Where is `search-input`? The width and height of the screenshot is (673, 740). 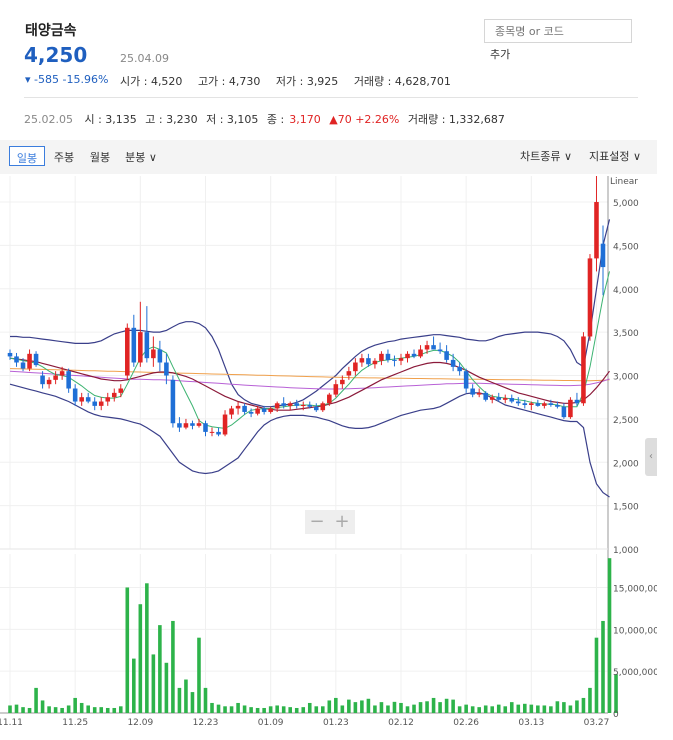 search-input is located at coordinates (558, 31).